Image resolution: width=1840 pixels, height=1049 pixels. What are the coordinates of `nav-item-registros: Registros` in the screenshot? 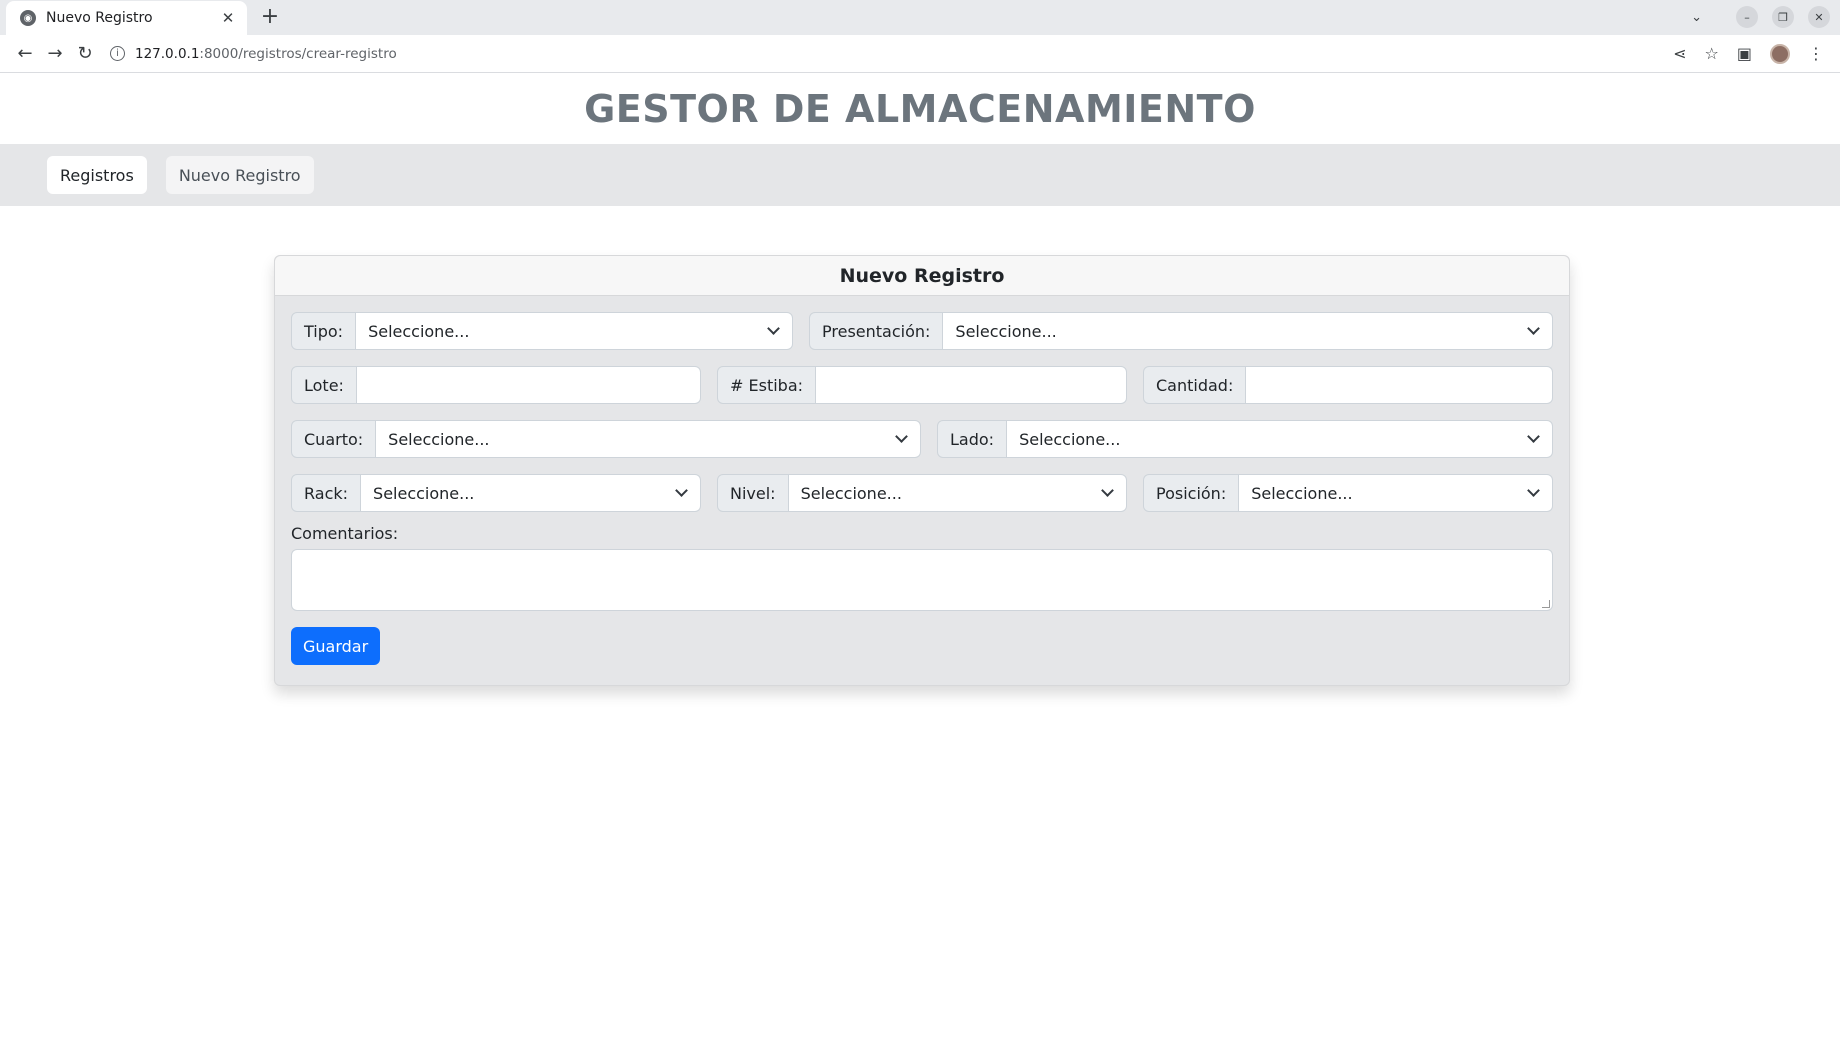 It's located at (97, 175).